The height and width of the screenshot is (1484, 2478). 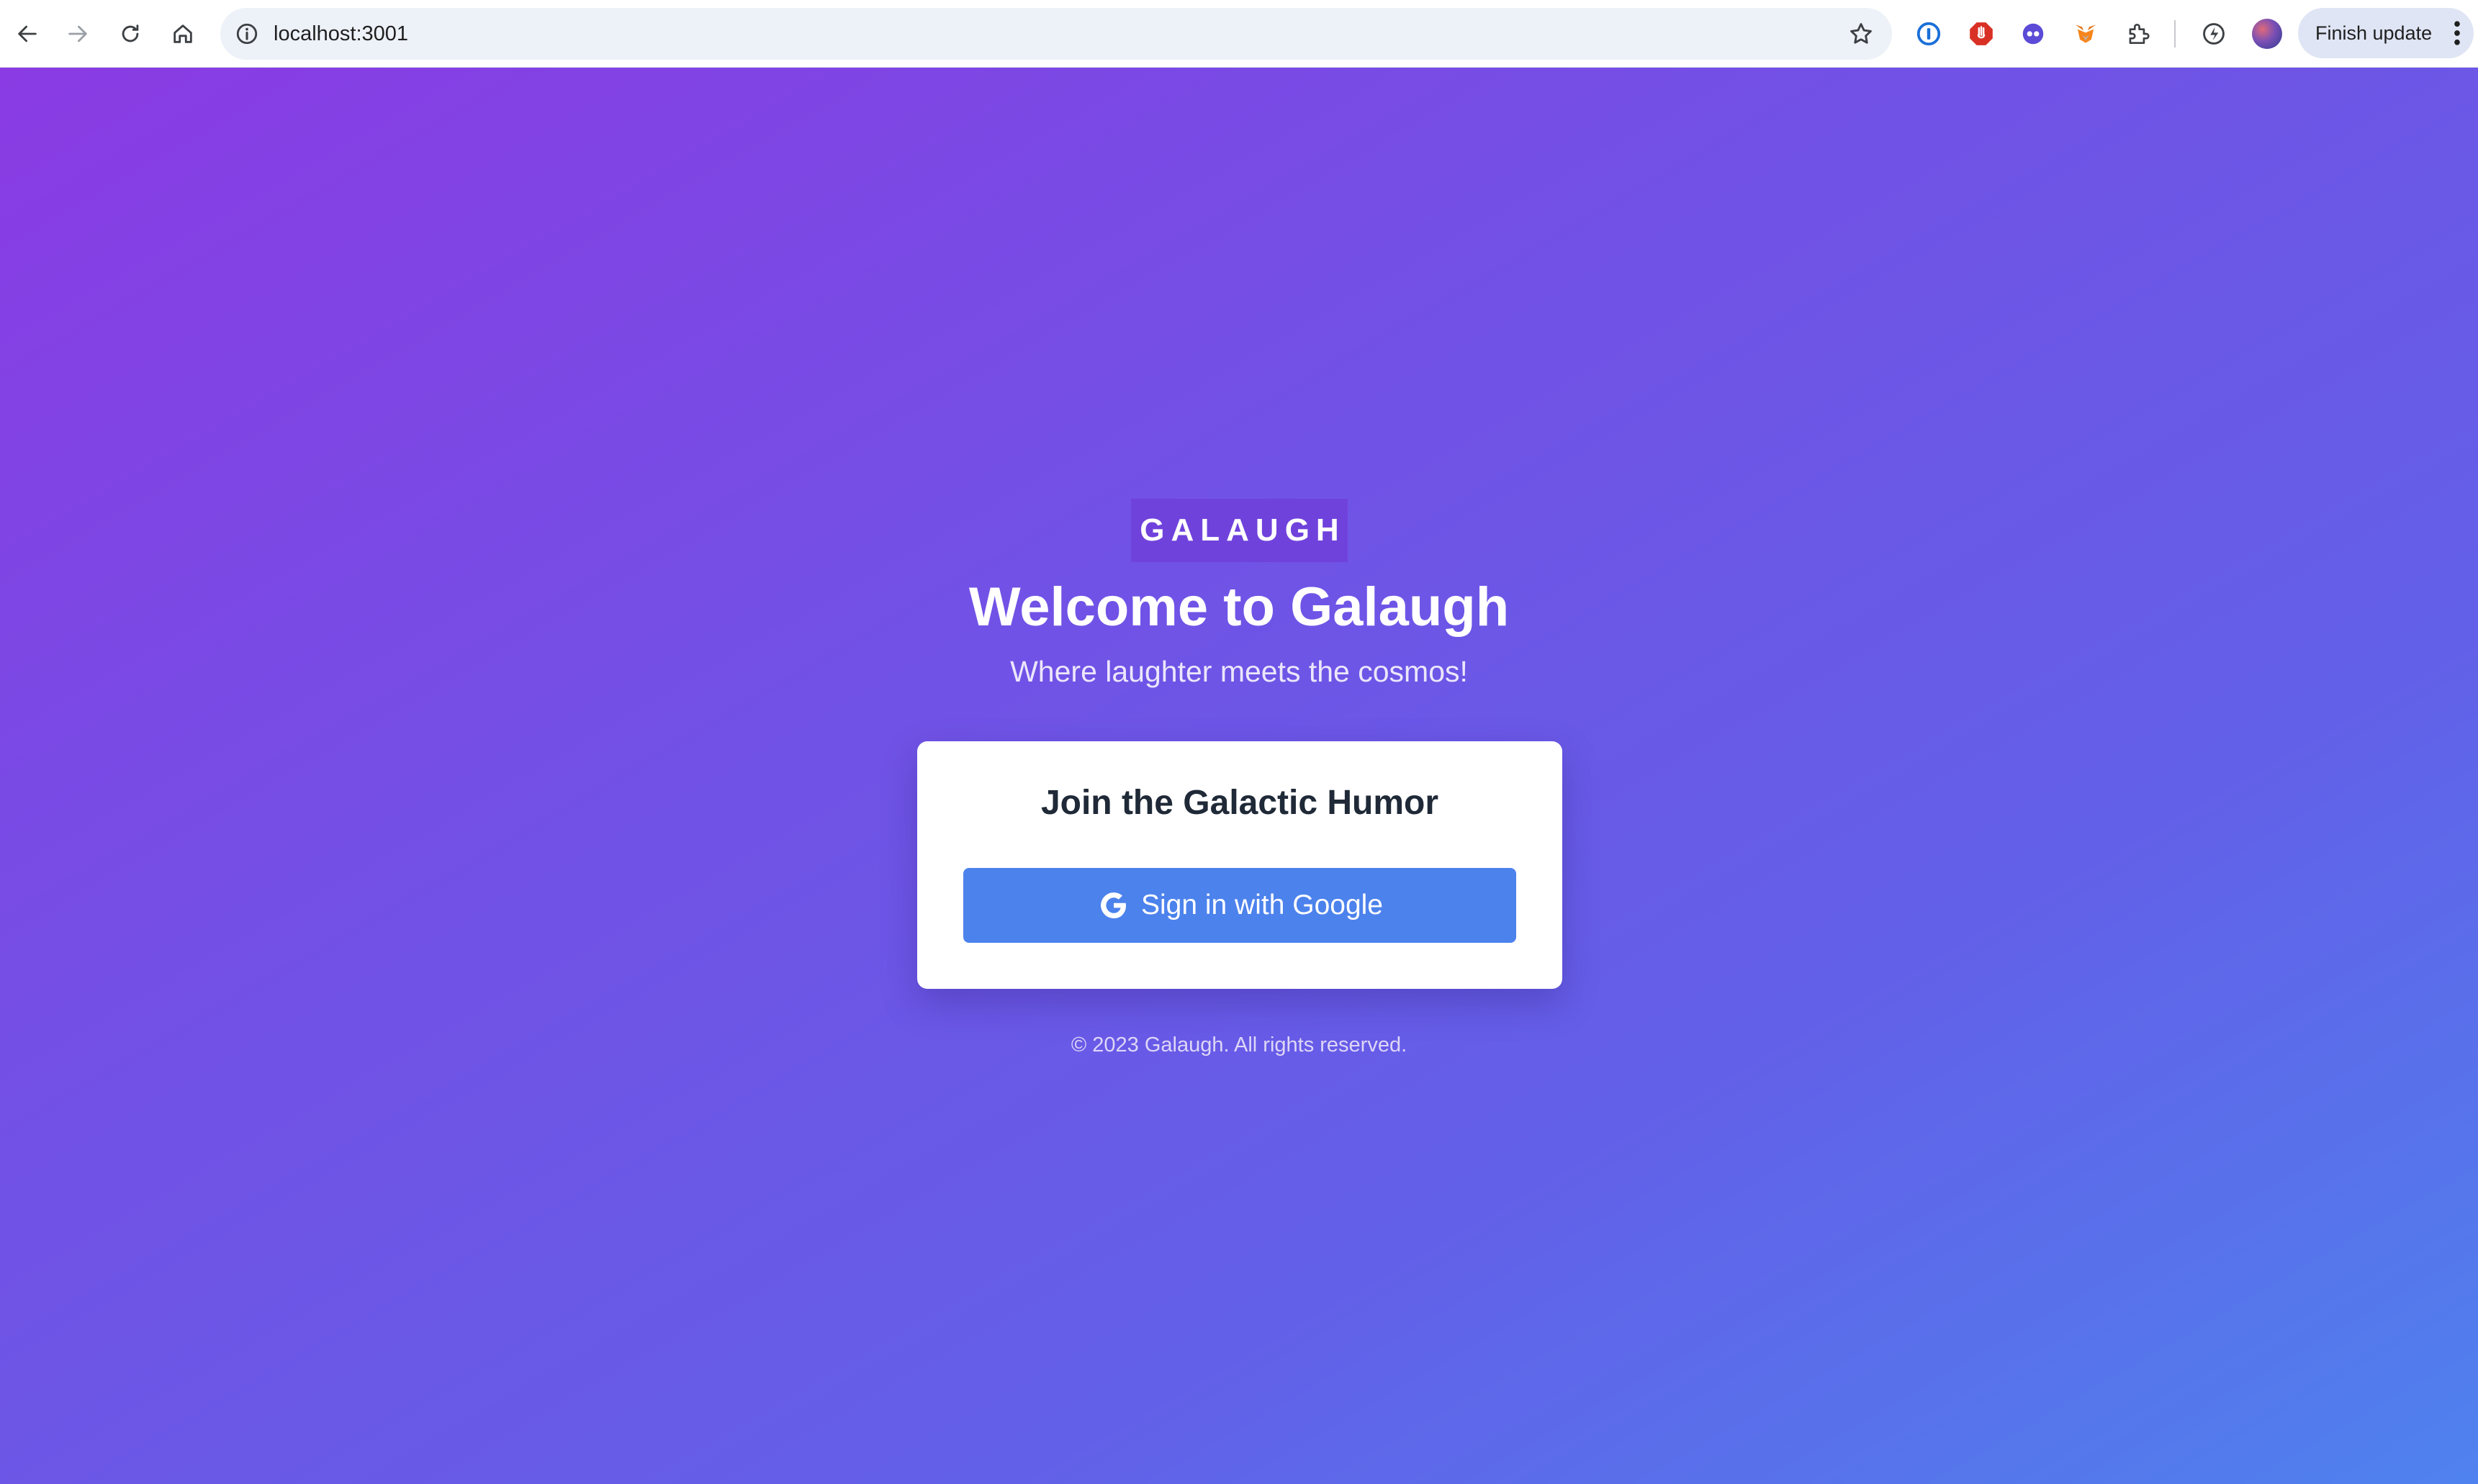 I want to click on puzzle-icon, so click(x=2139, y=34).